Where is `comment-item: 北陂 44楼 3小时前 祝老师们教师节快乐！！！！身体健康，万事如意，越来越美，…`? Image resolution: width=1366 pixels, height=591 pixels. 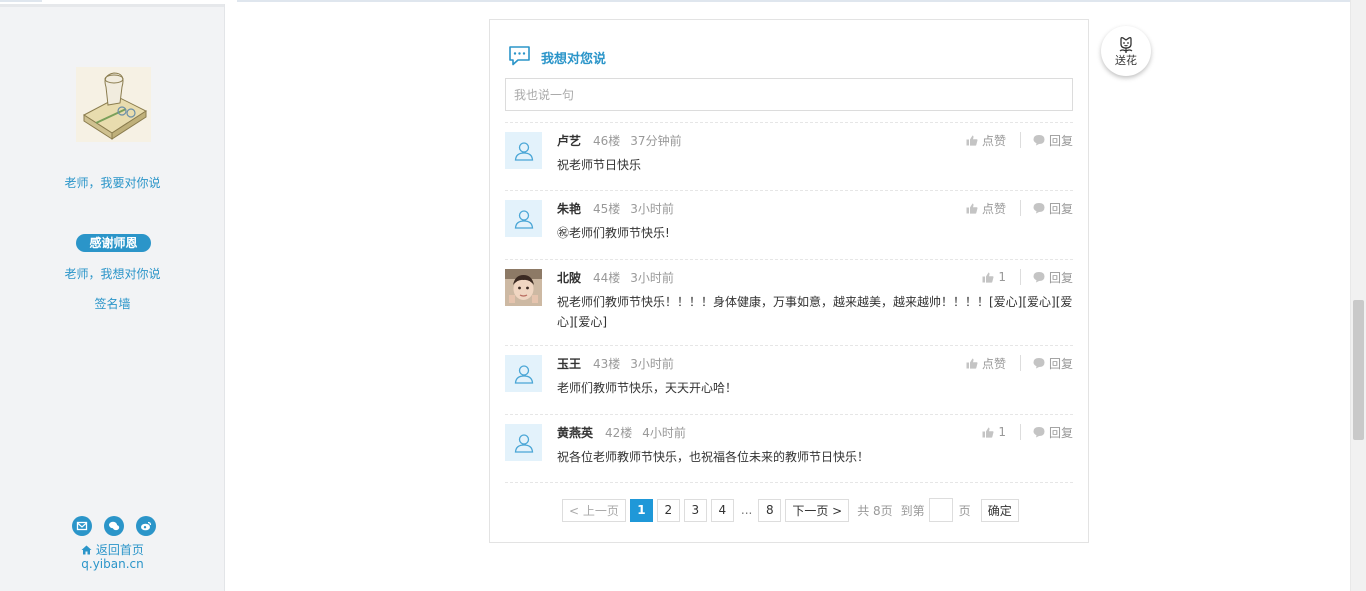
comment-item: 北陂 44楼 3小时前 祝老师们教师节快乐！！！！身体健康，万事如意，越来越美，… is located at coordinates (789, 303).